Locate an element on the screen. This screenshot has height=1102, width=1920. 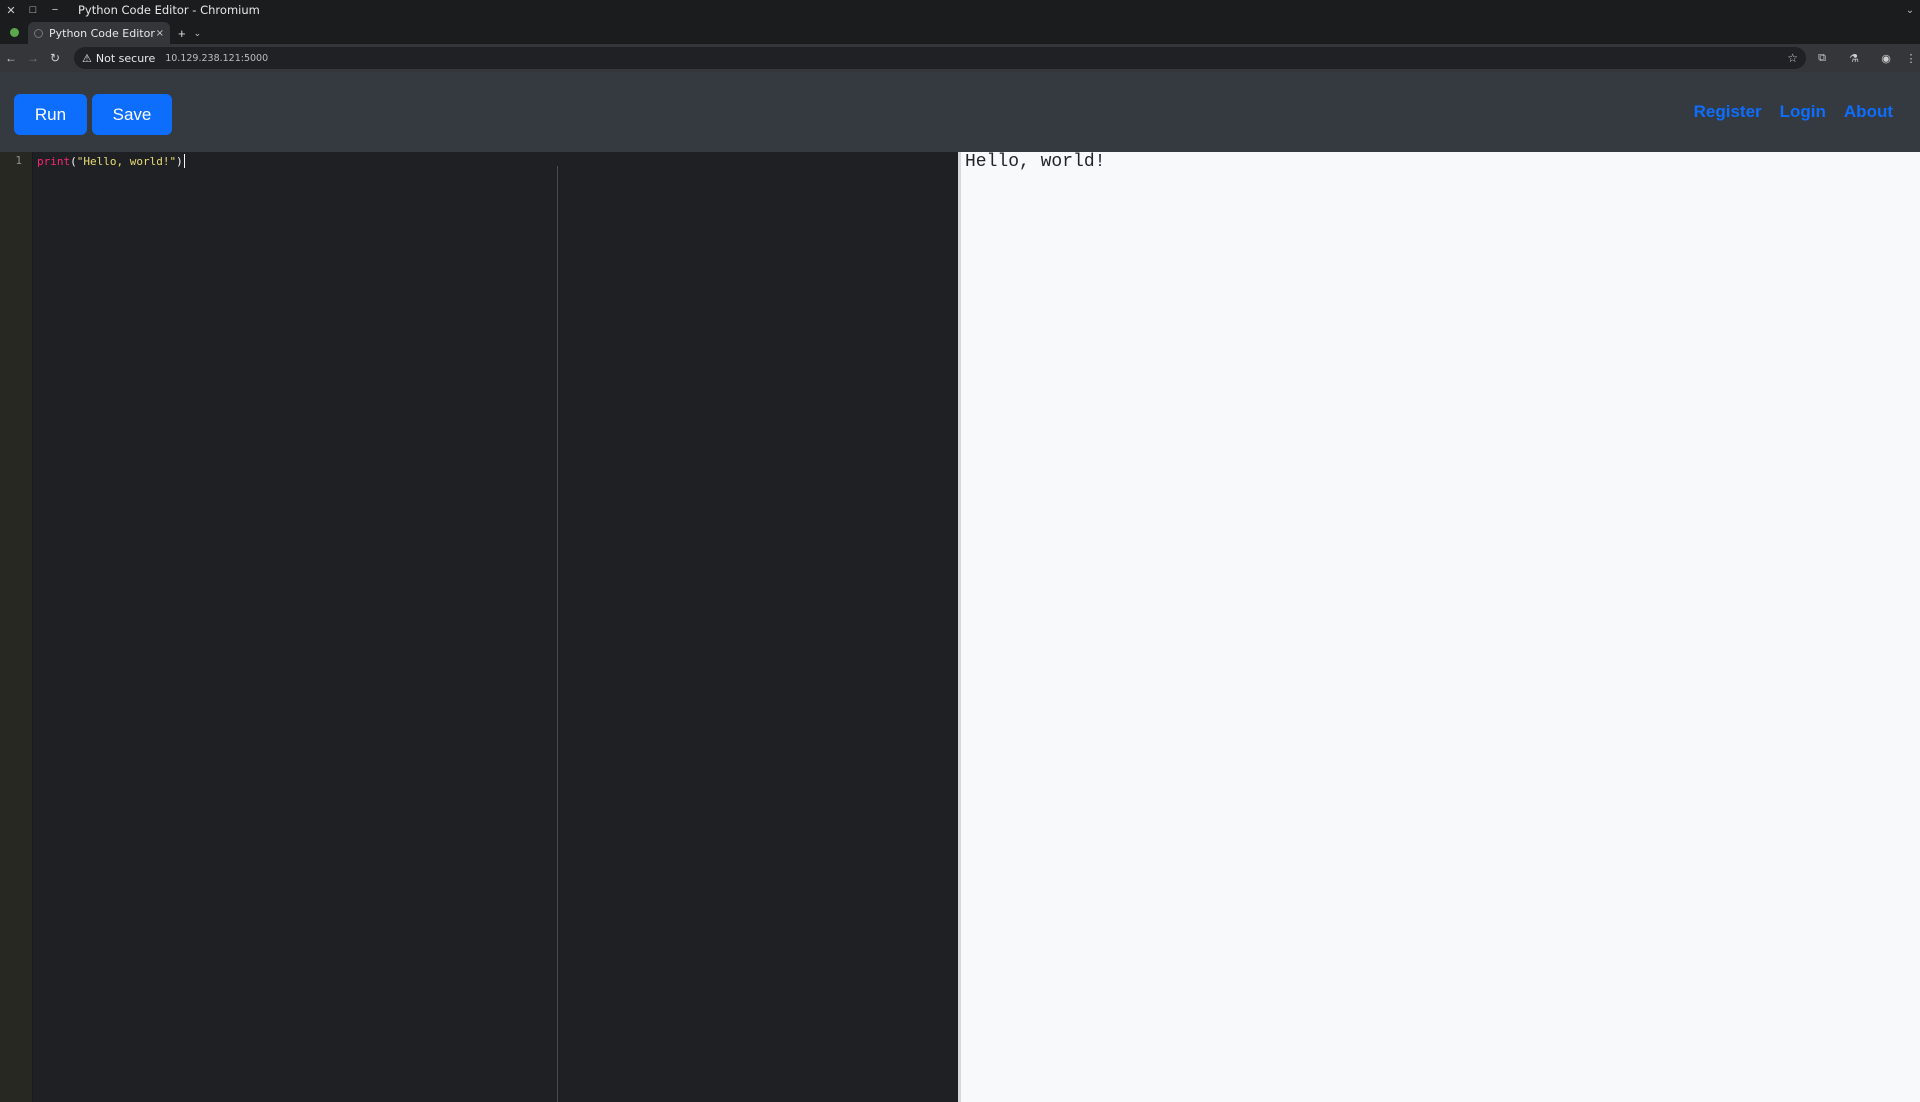
text-cursor is located at coordinates (184, 161).